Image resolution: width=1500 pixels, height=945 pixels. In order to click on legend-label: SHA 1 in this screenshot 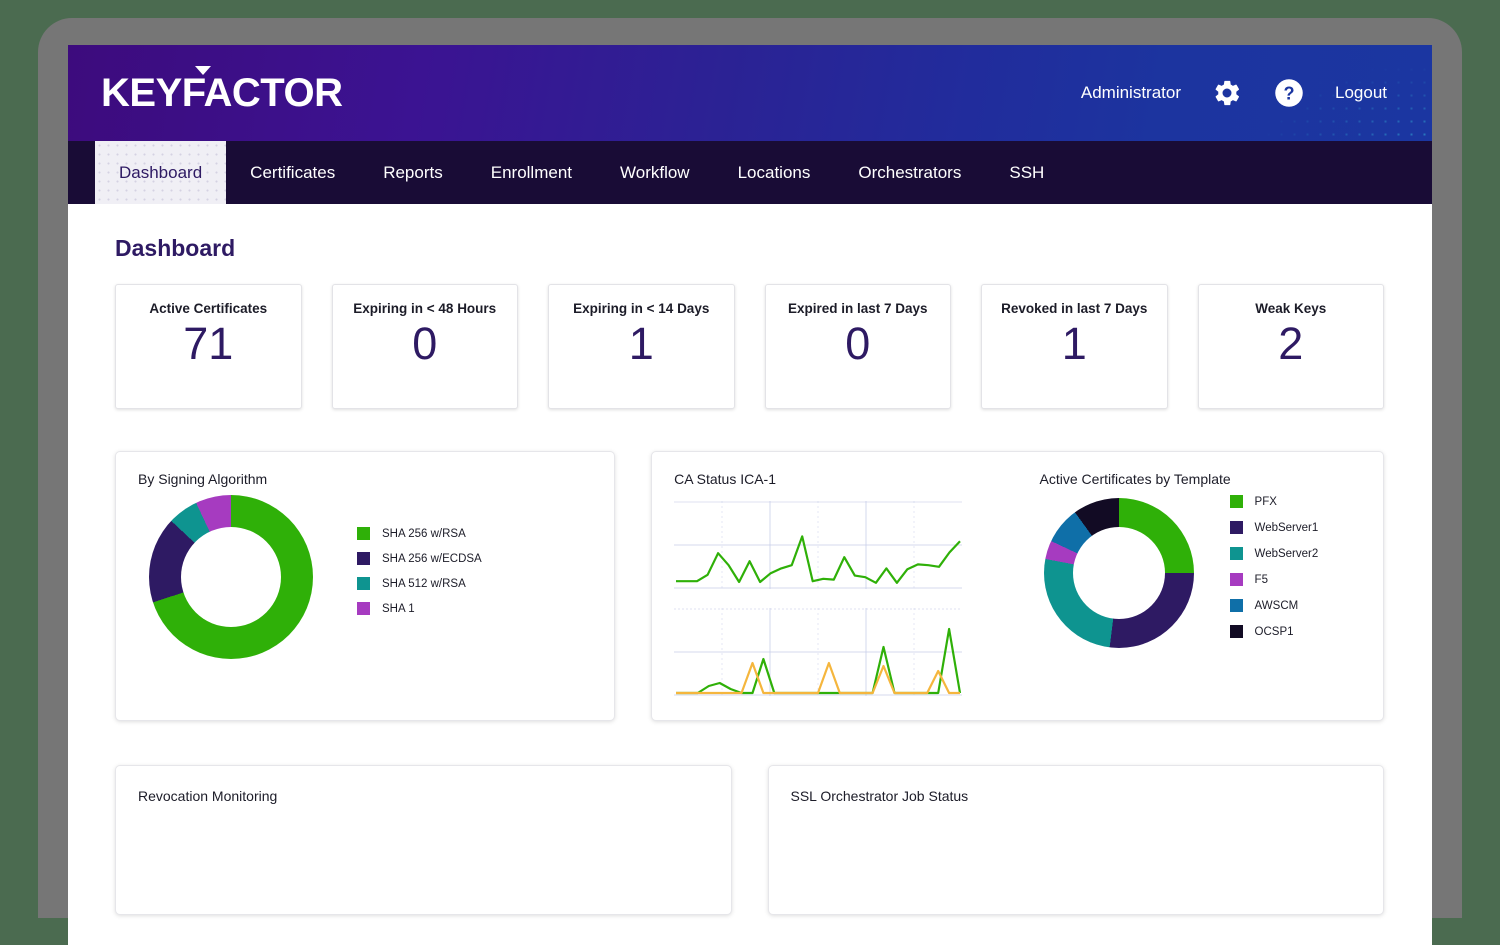, I will do `click(398, 608)`.